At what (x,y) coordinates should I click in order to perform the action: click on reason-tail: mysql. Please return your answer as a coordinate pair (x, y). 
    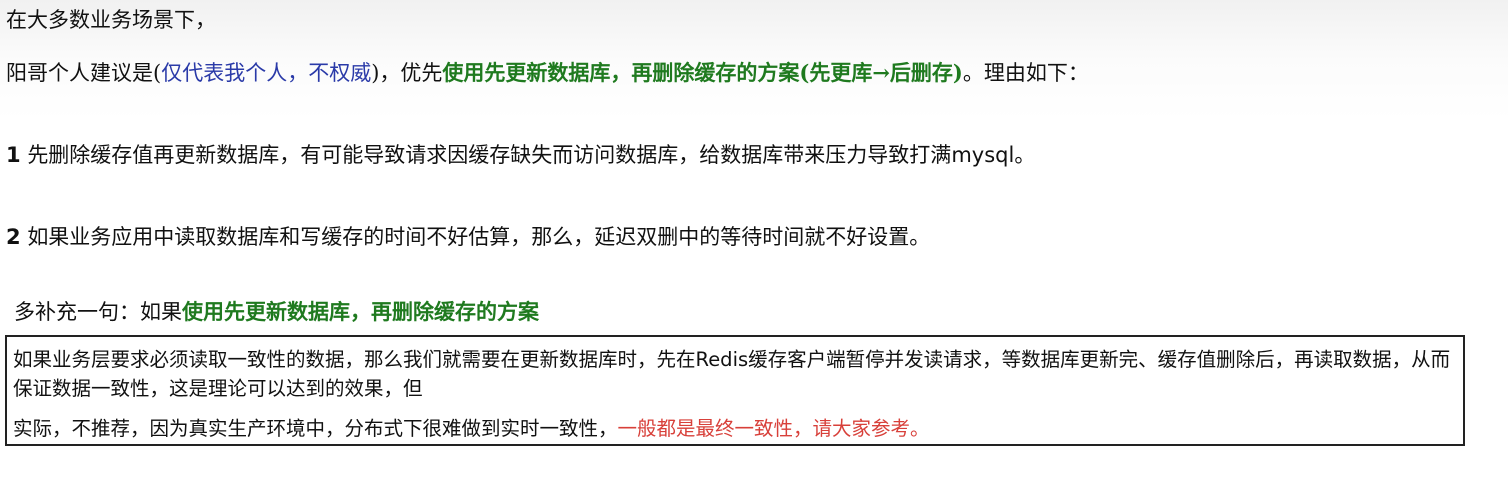
    Looking at the image, I should click on (983, 155).